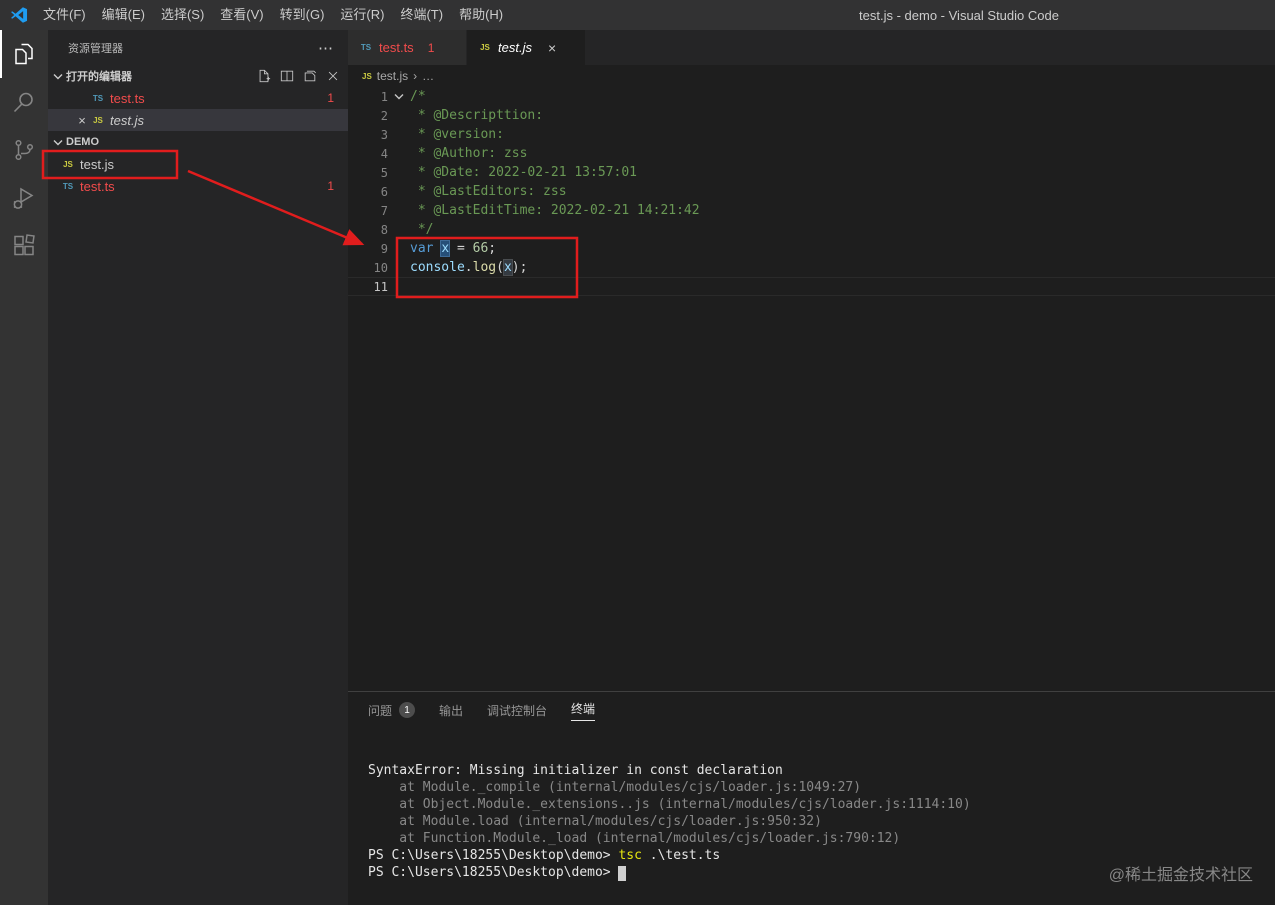  What do you see at coordinates (198, 142) in the screenshot?
I see `folder-section-header: DEMO` at bounding box center [198, 142].